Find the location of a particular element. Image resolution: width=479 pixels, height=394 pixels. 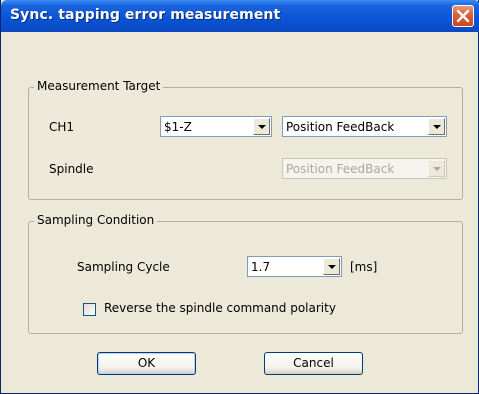

sampling-cycle-value: 1.7 is located at coordinates (261, 267).